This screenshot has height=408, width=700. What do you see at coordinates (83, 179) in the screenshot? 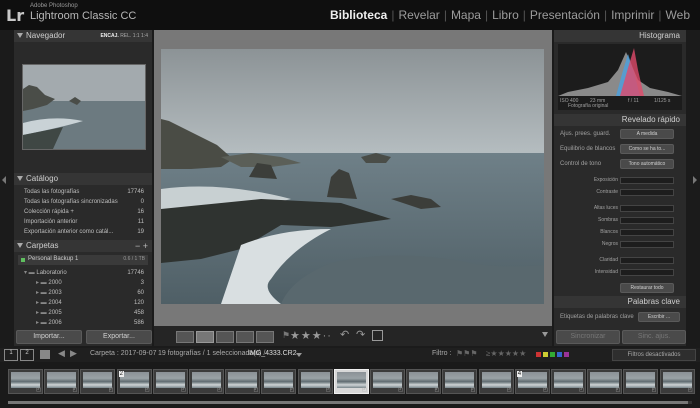
I see `catalog-header: Catálogo` at bounding box center [83, 179].